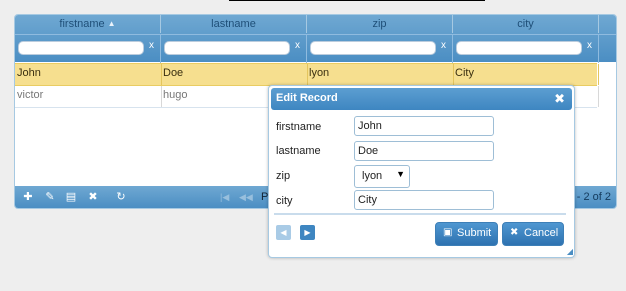  I want to click on dialog-divider, so click(420, 214).